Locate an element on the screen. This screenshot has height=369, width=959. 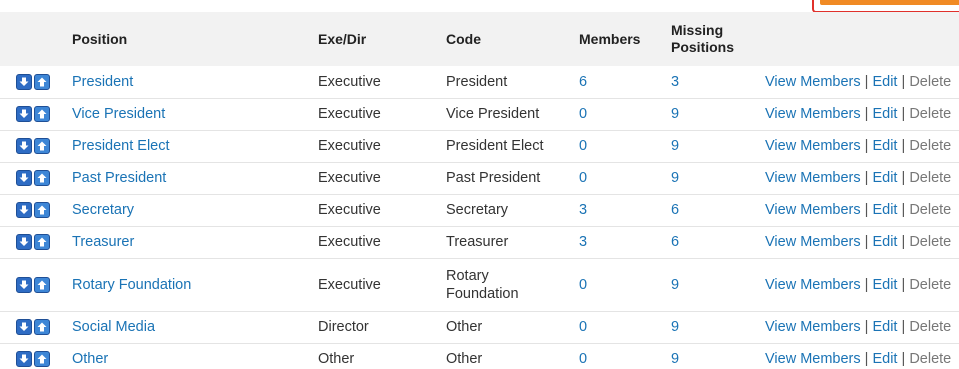
position-link: President is located at coordinates (102, 82).